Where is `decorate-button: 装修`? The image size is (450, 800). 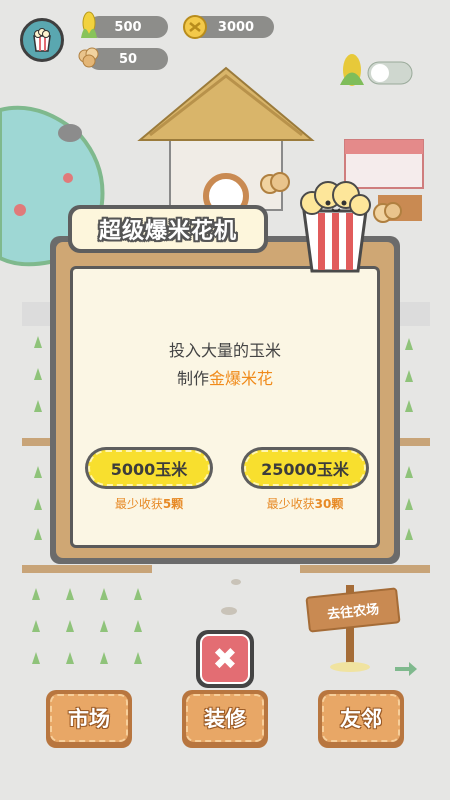
decorate-button: 装修 is located at coordinates (225, 719).